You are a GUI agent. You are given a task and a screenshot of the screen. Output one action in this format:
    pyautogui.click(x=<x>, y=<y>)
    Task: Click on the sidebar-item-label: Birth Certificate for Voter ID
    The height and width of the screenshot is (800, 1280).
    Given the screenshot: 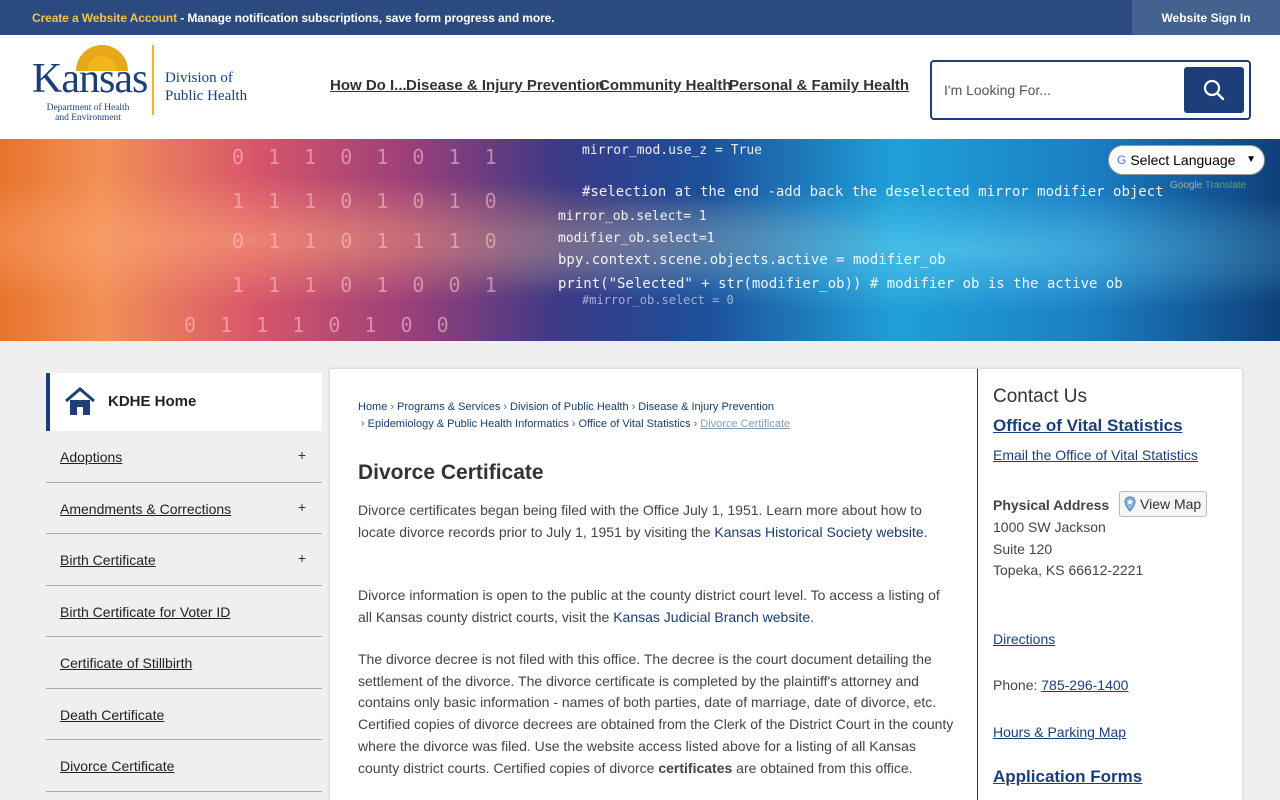 What is the action you would take?
    pyautogui.click(x=145, y=611)
    